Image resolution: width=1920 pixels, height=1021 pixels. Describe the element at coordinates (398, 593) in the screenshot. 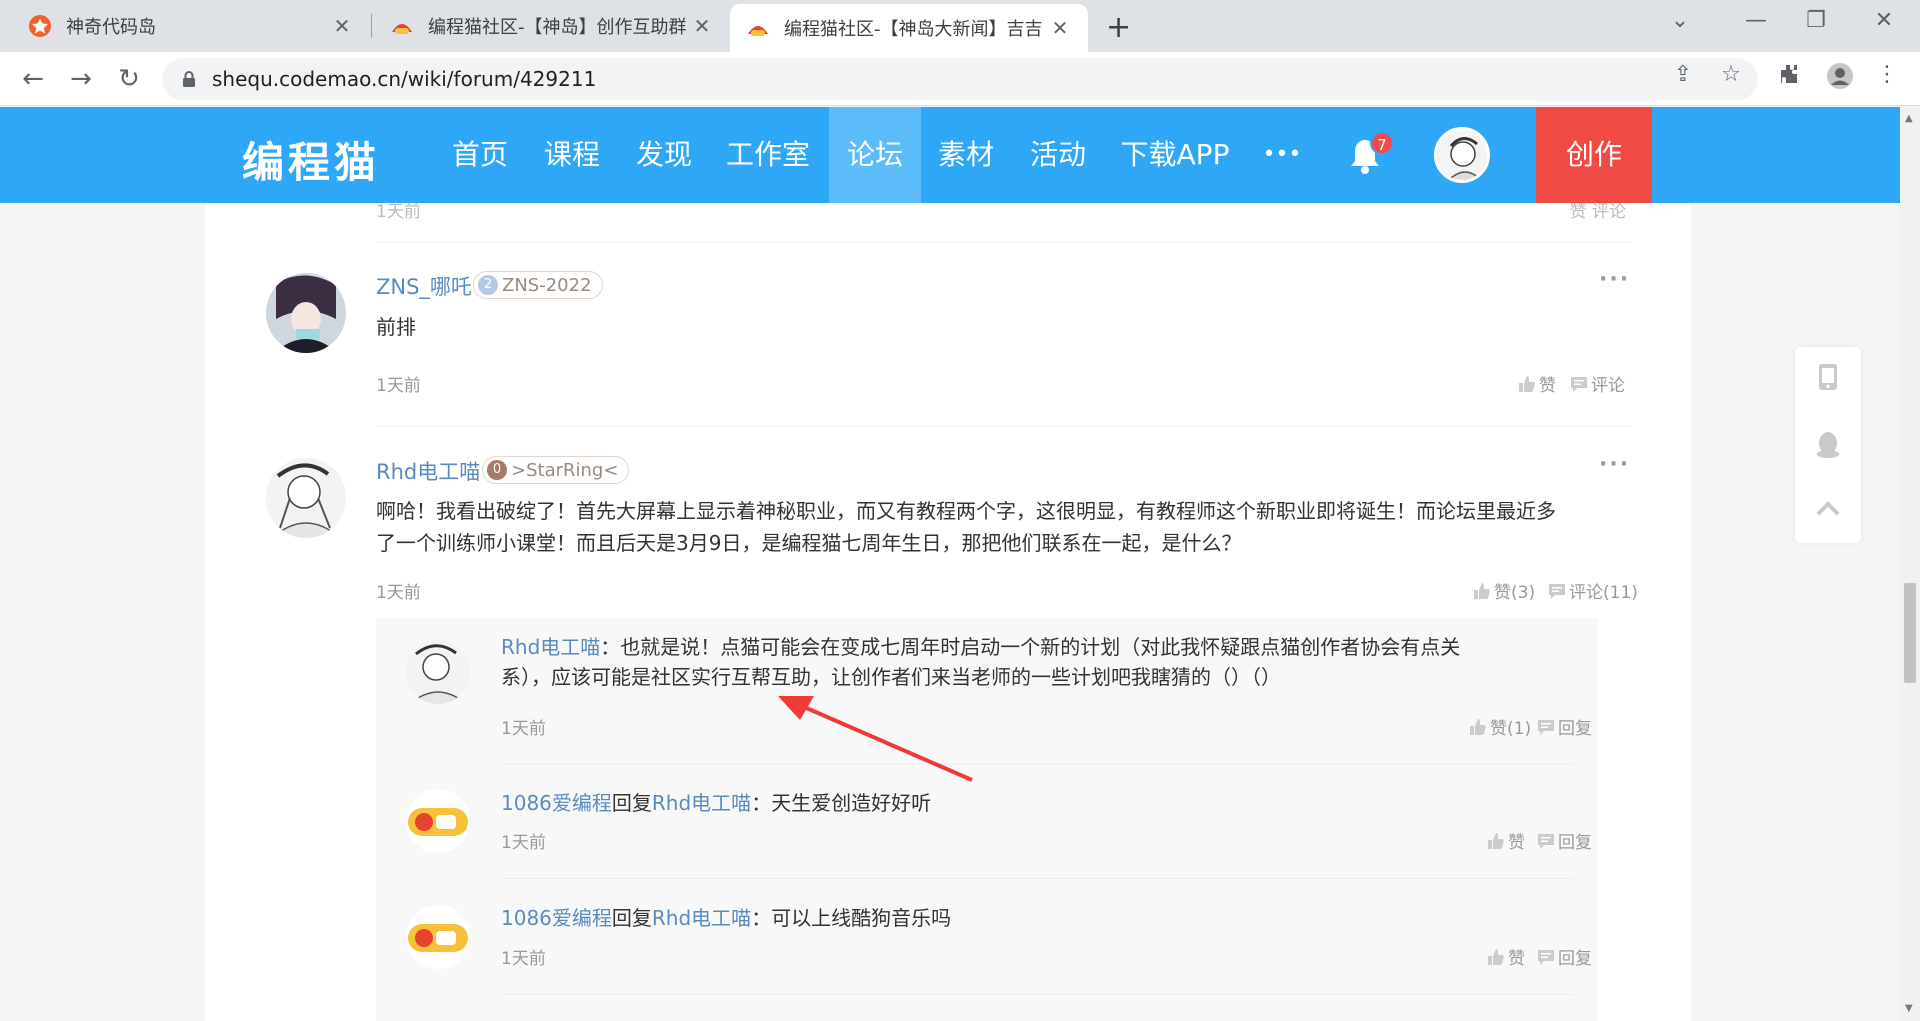

I see `comment-time: 1天前` at that location.